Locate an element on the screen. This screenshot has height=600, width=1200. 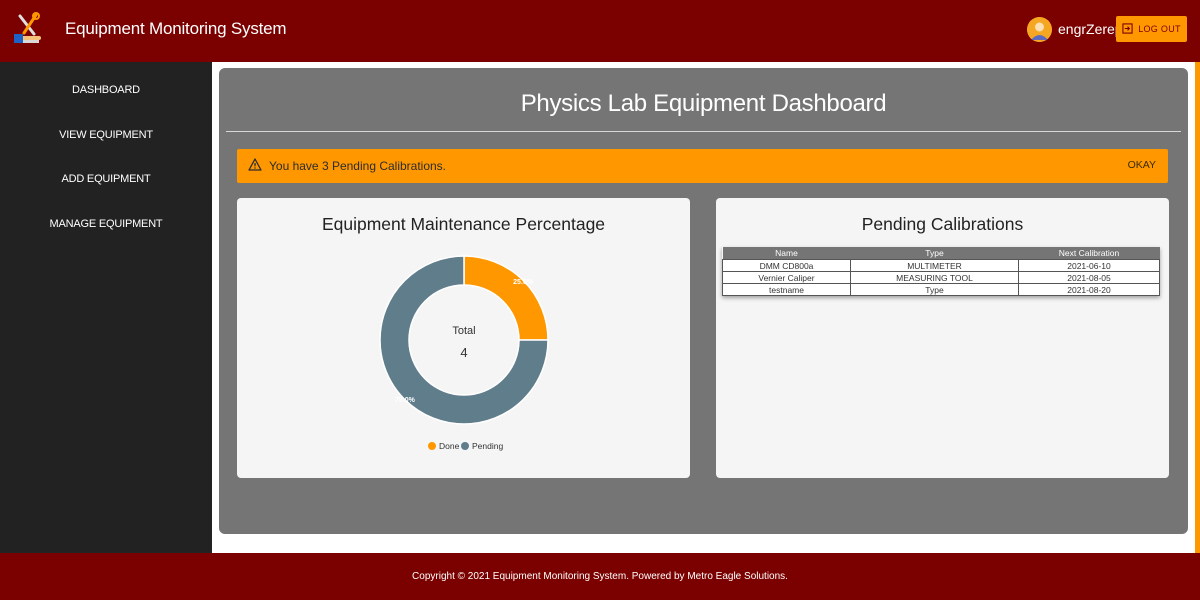
table-row: DMM CD800a MULTIMETER 2021-06-10 is located at coordinates (941, 265).